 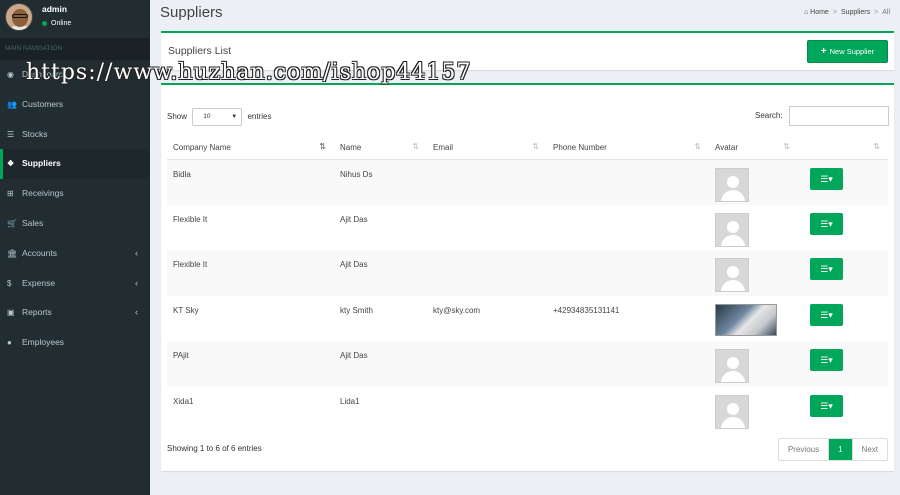 What do you see at coordinates (39, 282) in the screenshot?
I see `sidebar-item-label: Expense` at bounding box center [39, 282].